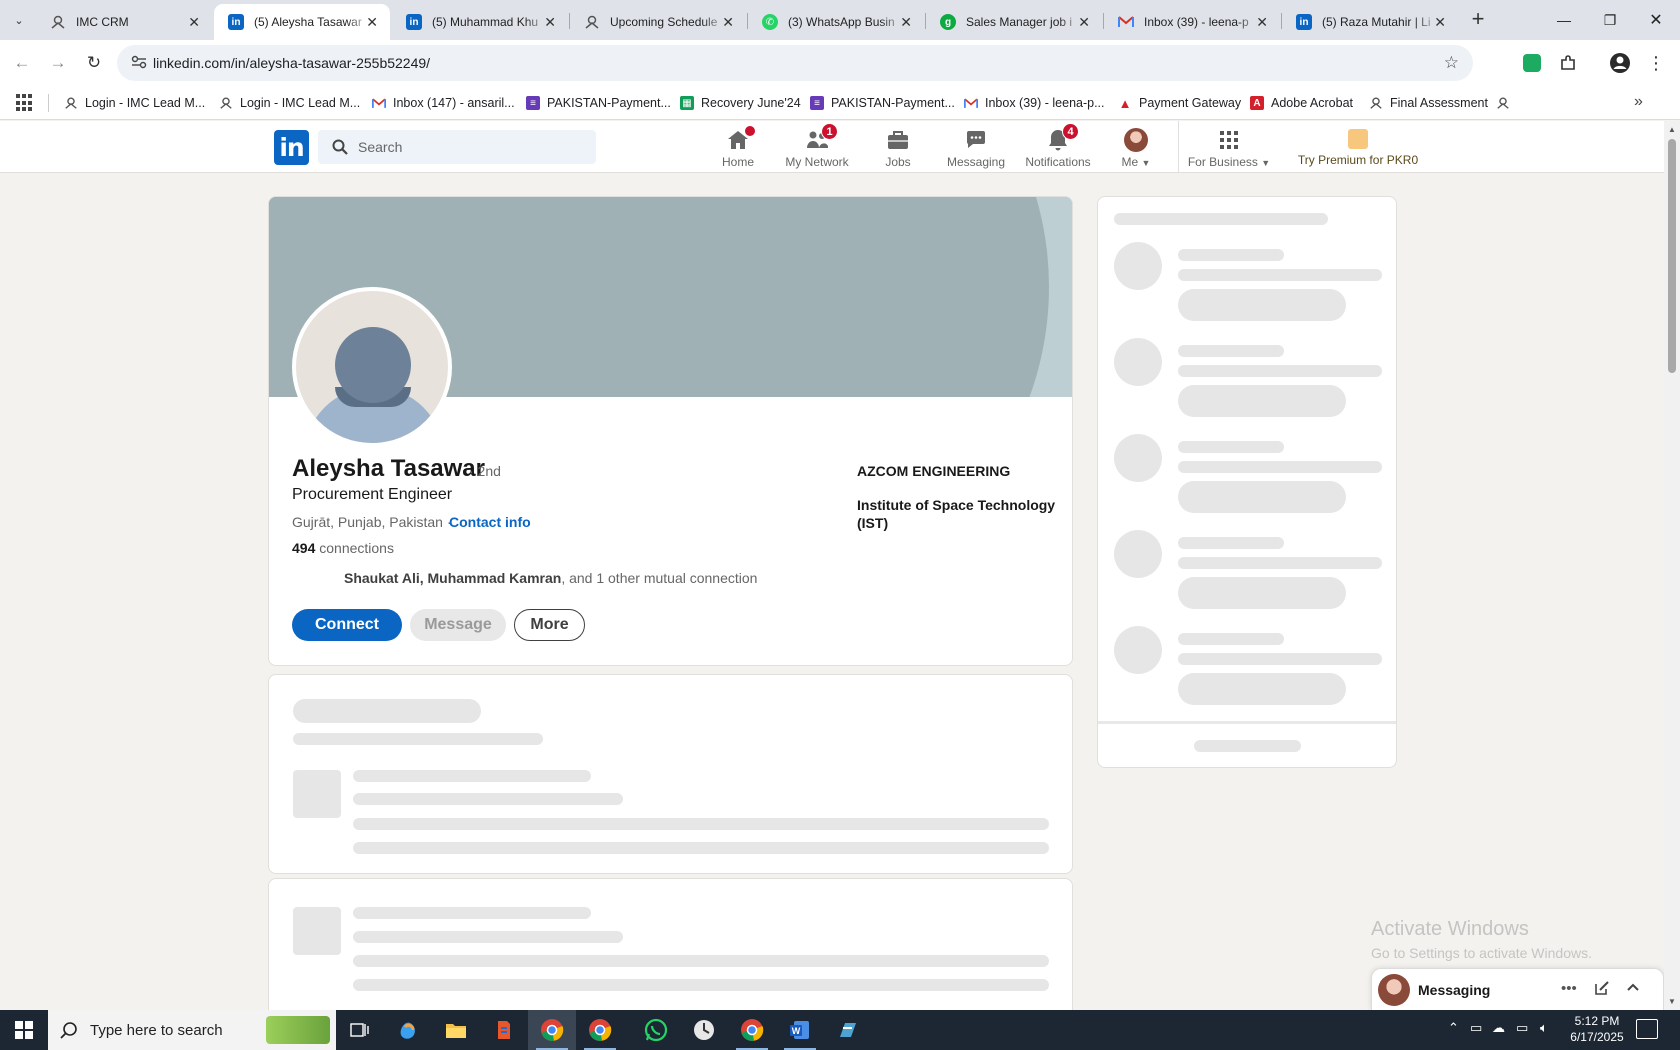 The image size is (1680, 1050). Describe the element at coordinates (24, 1030) in the screenshot. I see `windows-start-icon` at that location.